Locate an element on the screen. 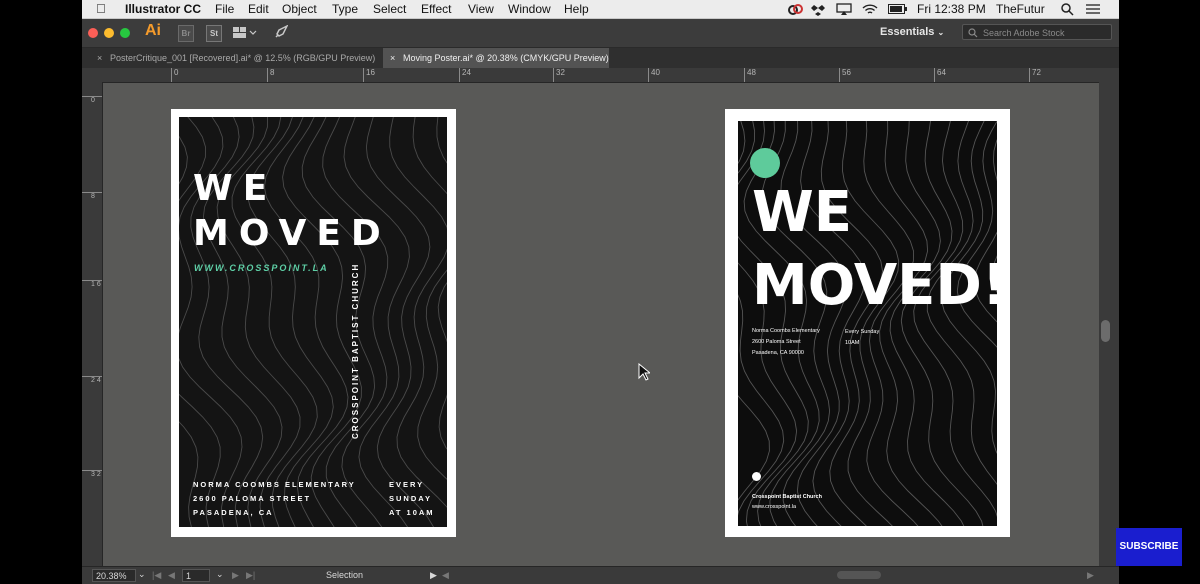 The height and width of the screenshot is (584, 1200). battery-icon is located at coordinates (898, 9).